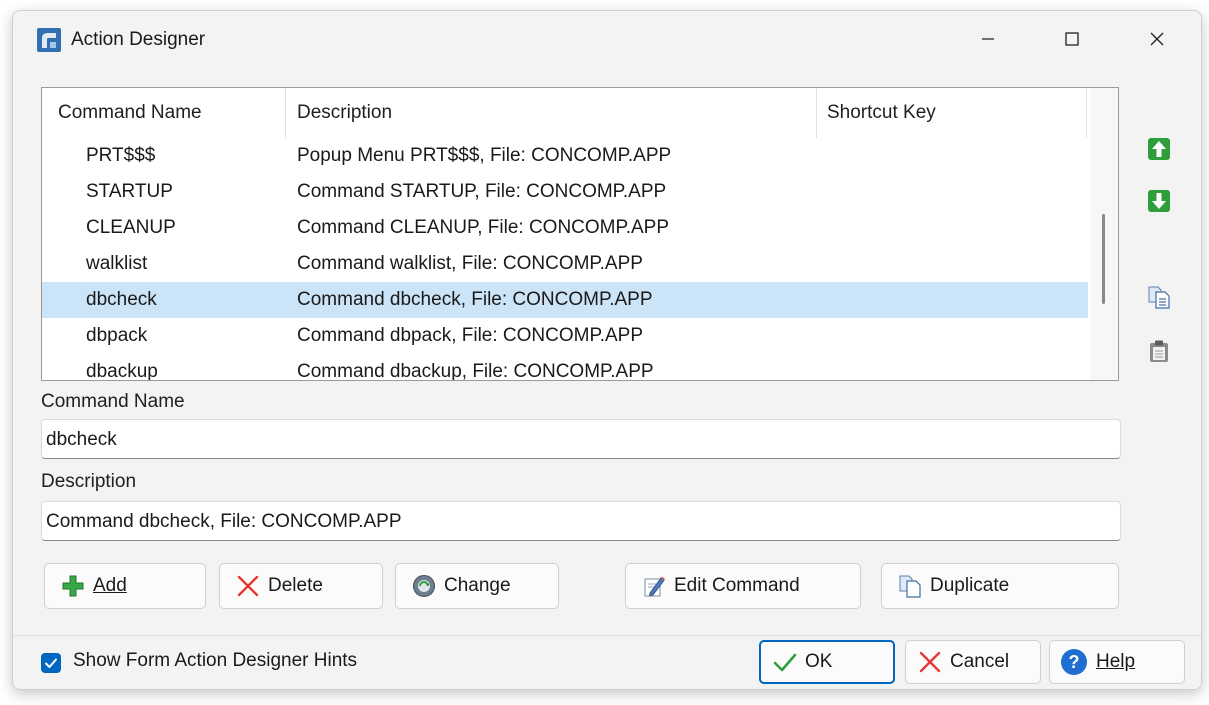  I want to click on hints-checkbox, so click(51, 663).